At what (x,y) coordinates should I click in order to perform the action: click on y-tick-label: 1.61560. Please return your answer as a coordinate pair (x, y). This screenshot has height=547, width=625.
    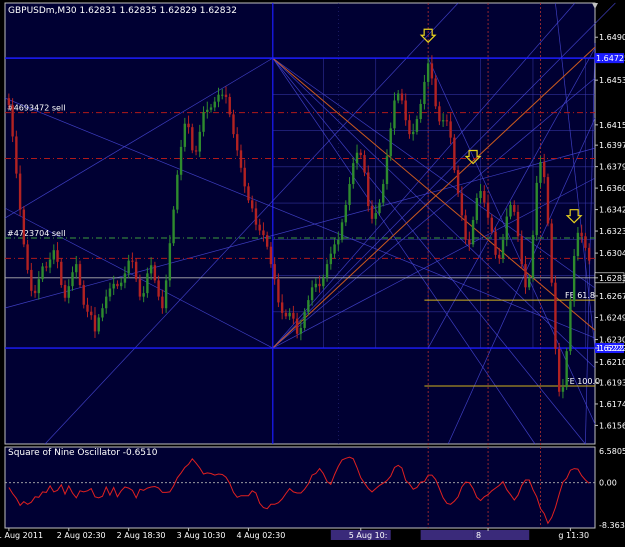
    Looking at the image, I should click on (612, 425).